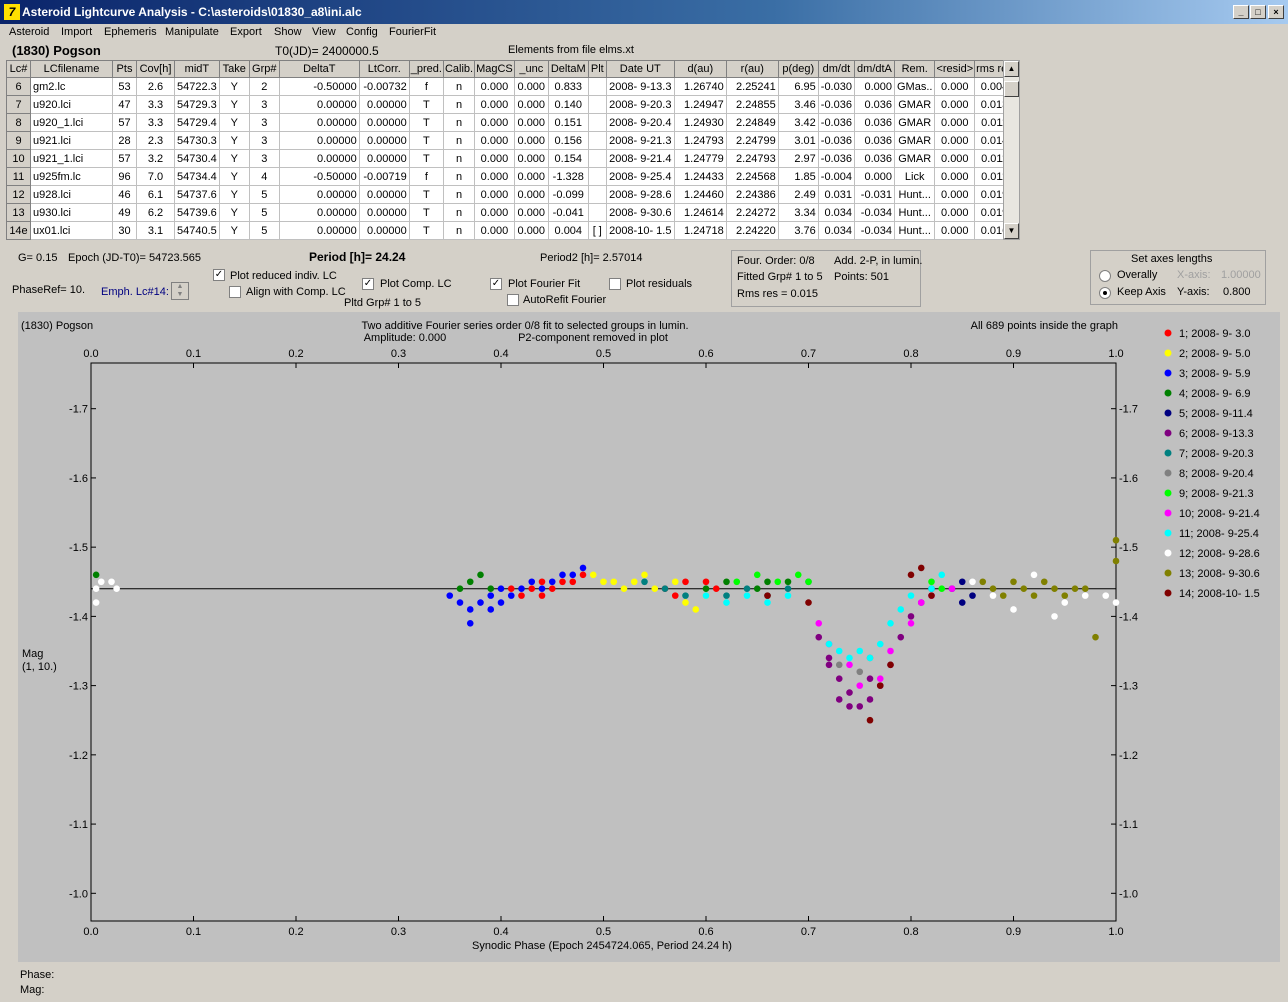 This screenshot has width=1288, height=1002. I want to click on column-header: LCfilename, so click(71, 69).